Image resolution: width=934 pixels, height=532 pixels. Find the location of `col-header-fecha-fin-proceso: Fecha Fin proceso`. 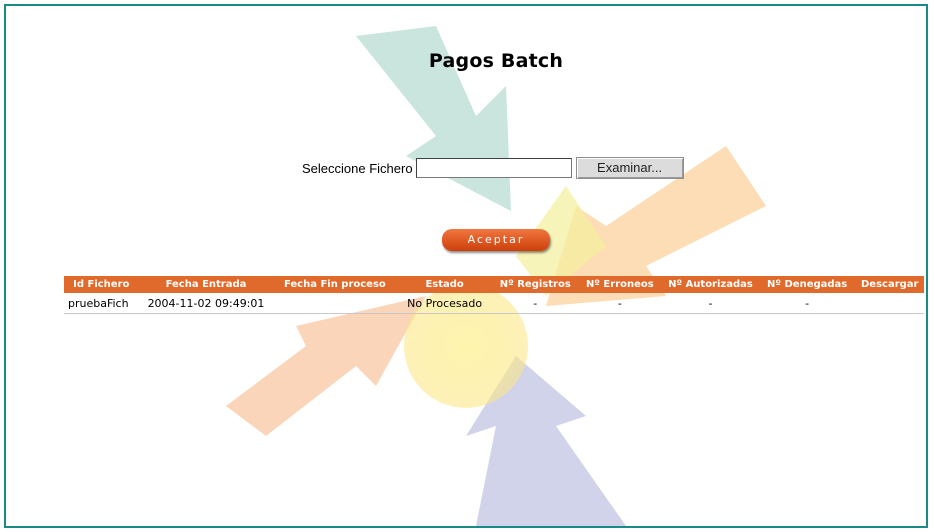

col-header-fecha-fin-proceso: Fecha Fin proceso is located at coordinates (335, 284).